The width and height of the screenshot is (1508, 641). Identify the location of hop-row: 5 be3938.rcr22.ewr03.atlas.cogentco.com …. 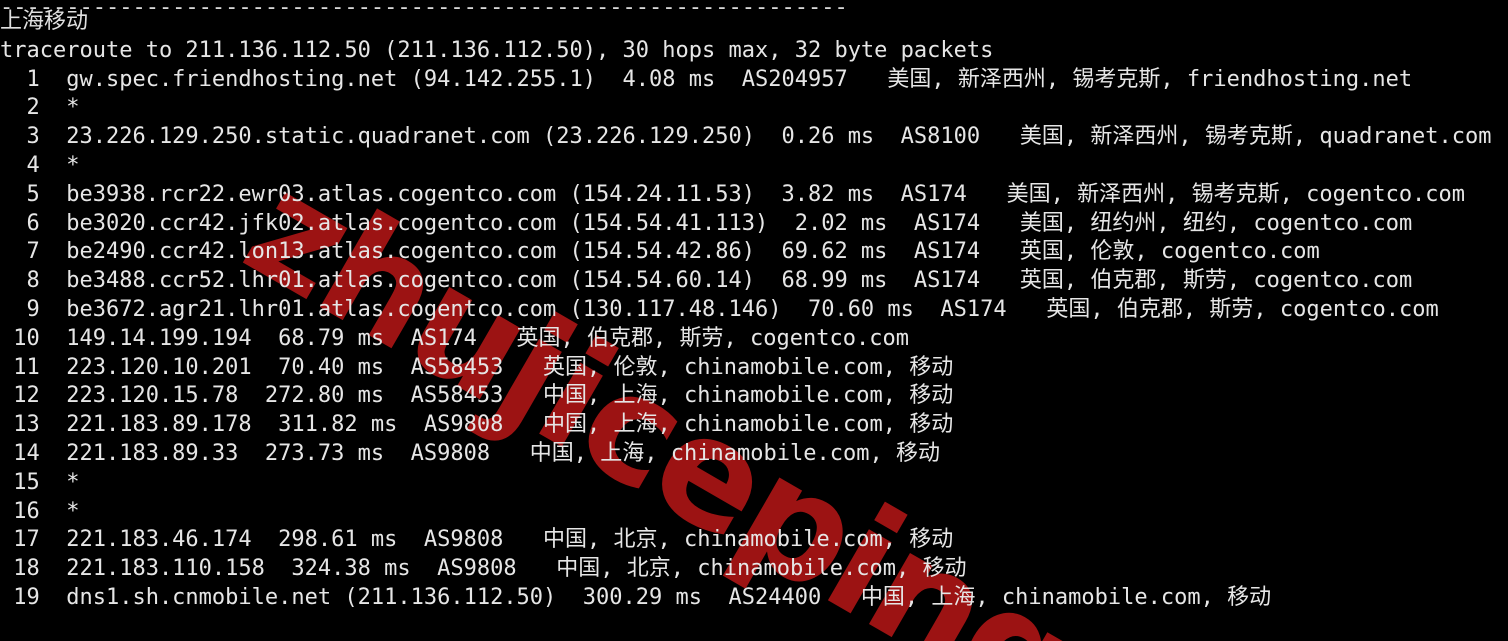
(733, 194).